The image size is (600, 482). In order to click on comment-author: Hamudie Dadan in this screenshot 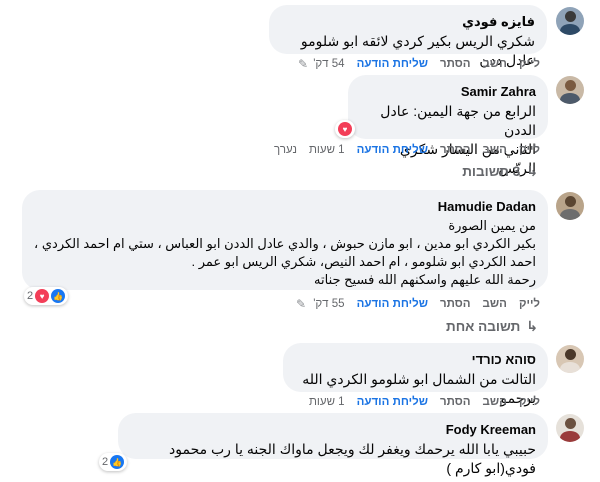, I will do `click(285, 206)`.